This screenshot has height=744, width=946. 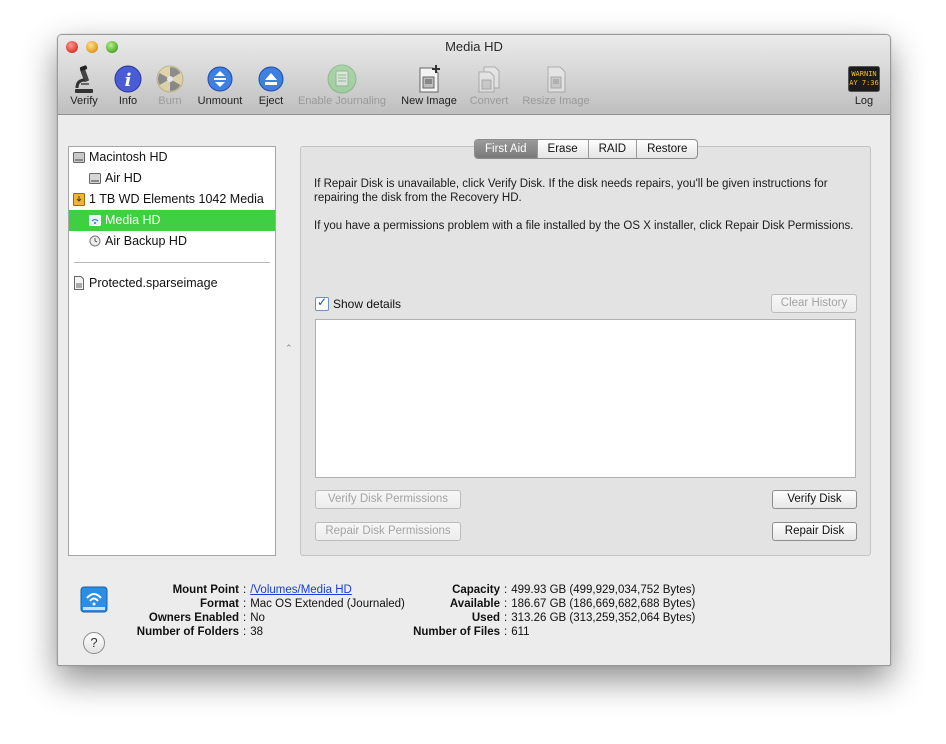 I want to click on toolbar-convert: Convert, so click(x=489, y=87).